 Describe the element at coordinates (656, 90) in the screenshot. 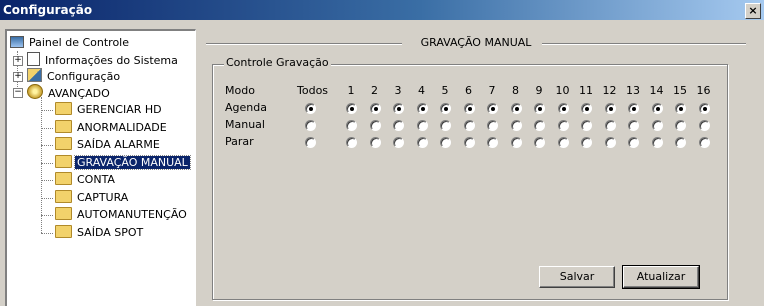

I see `channel-header: 14` at that location.